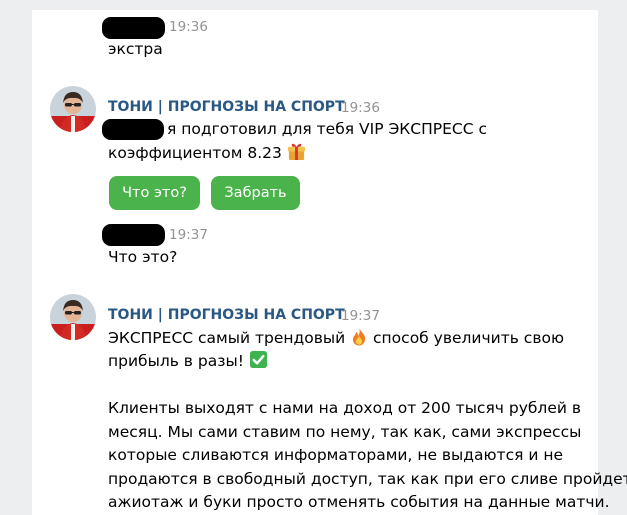 Image resolution: width=627 pixels, height=515 pixels. I want to click on text-fragment: прибыль в разы!, so click(176, 361).